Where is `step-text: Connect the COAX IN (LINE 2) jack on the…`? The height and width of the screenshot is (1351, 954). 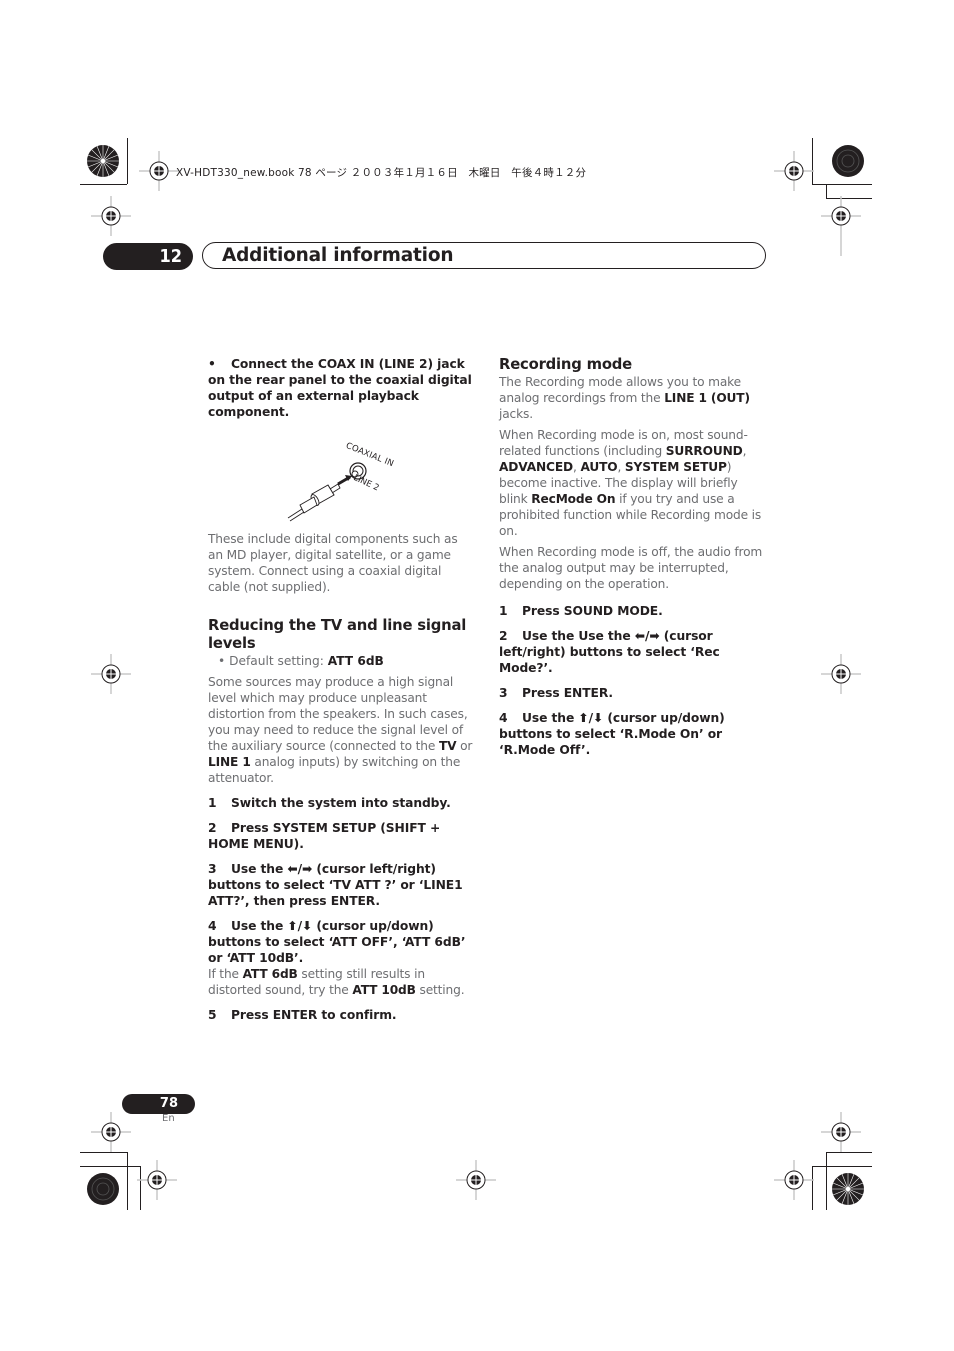 step-text: Connect the COAX IN (LINE 2) jack on the… is located at coordinates (340, 388).